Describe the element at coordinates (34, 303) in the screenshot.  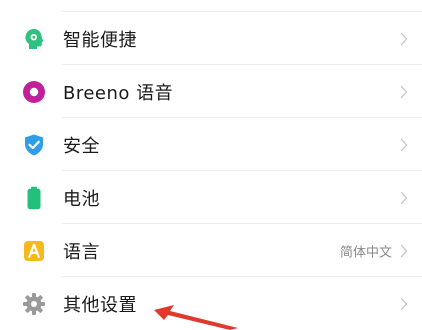
I see `gear-icon` at that location.